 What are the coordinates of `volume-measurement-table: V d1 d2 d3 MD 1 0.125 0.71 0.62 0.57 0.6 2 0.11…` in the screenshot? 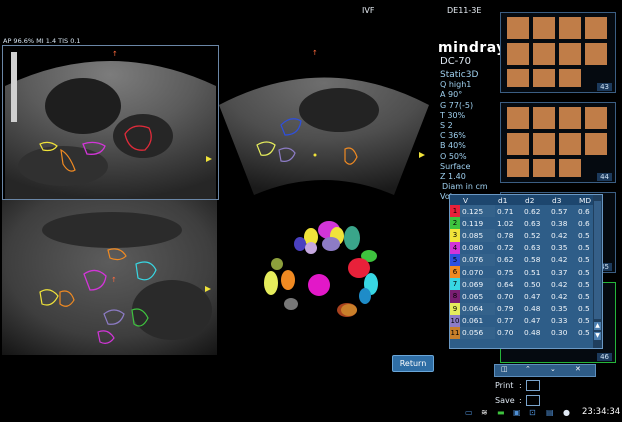 It's located at (526, 271).